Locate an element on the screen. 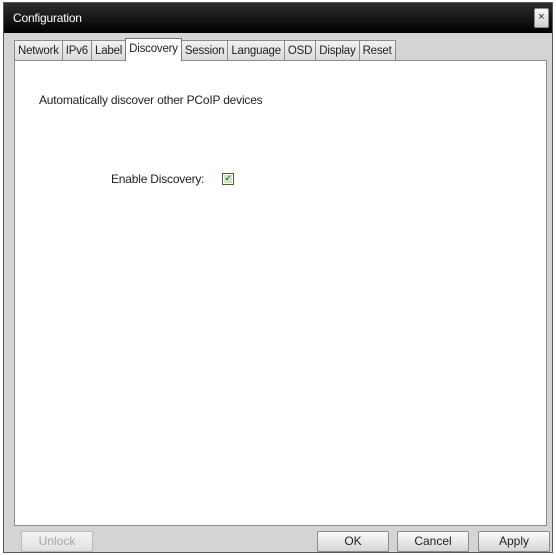 The image size is (556, 555). tab-session: Session is located at coordinates (204, 50).